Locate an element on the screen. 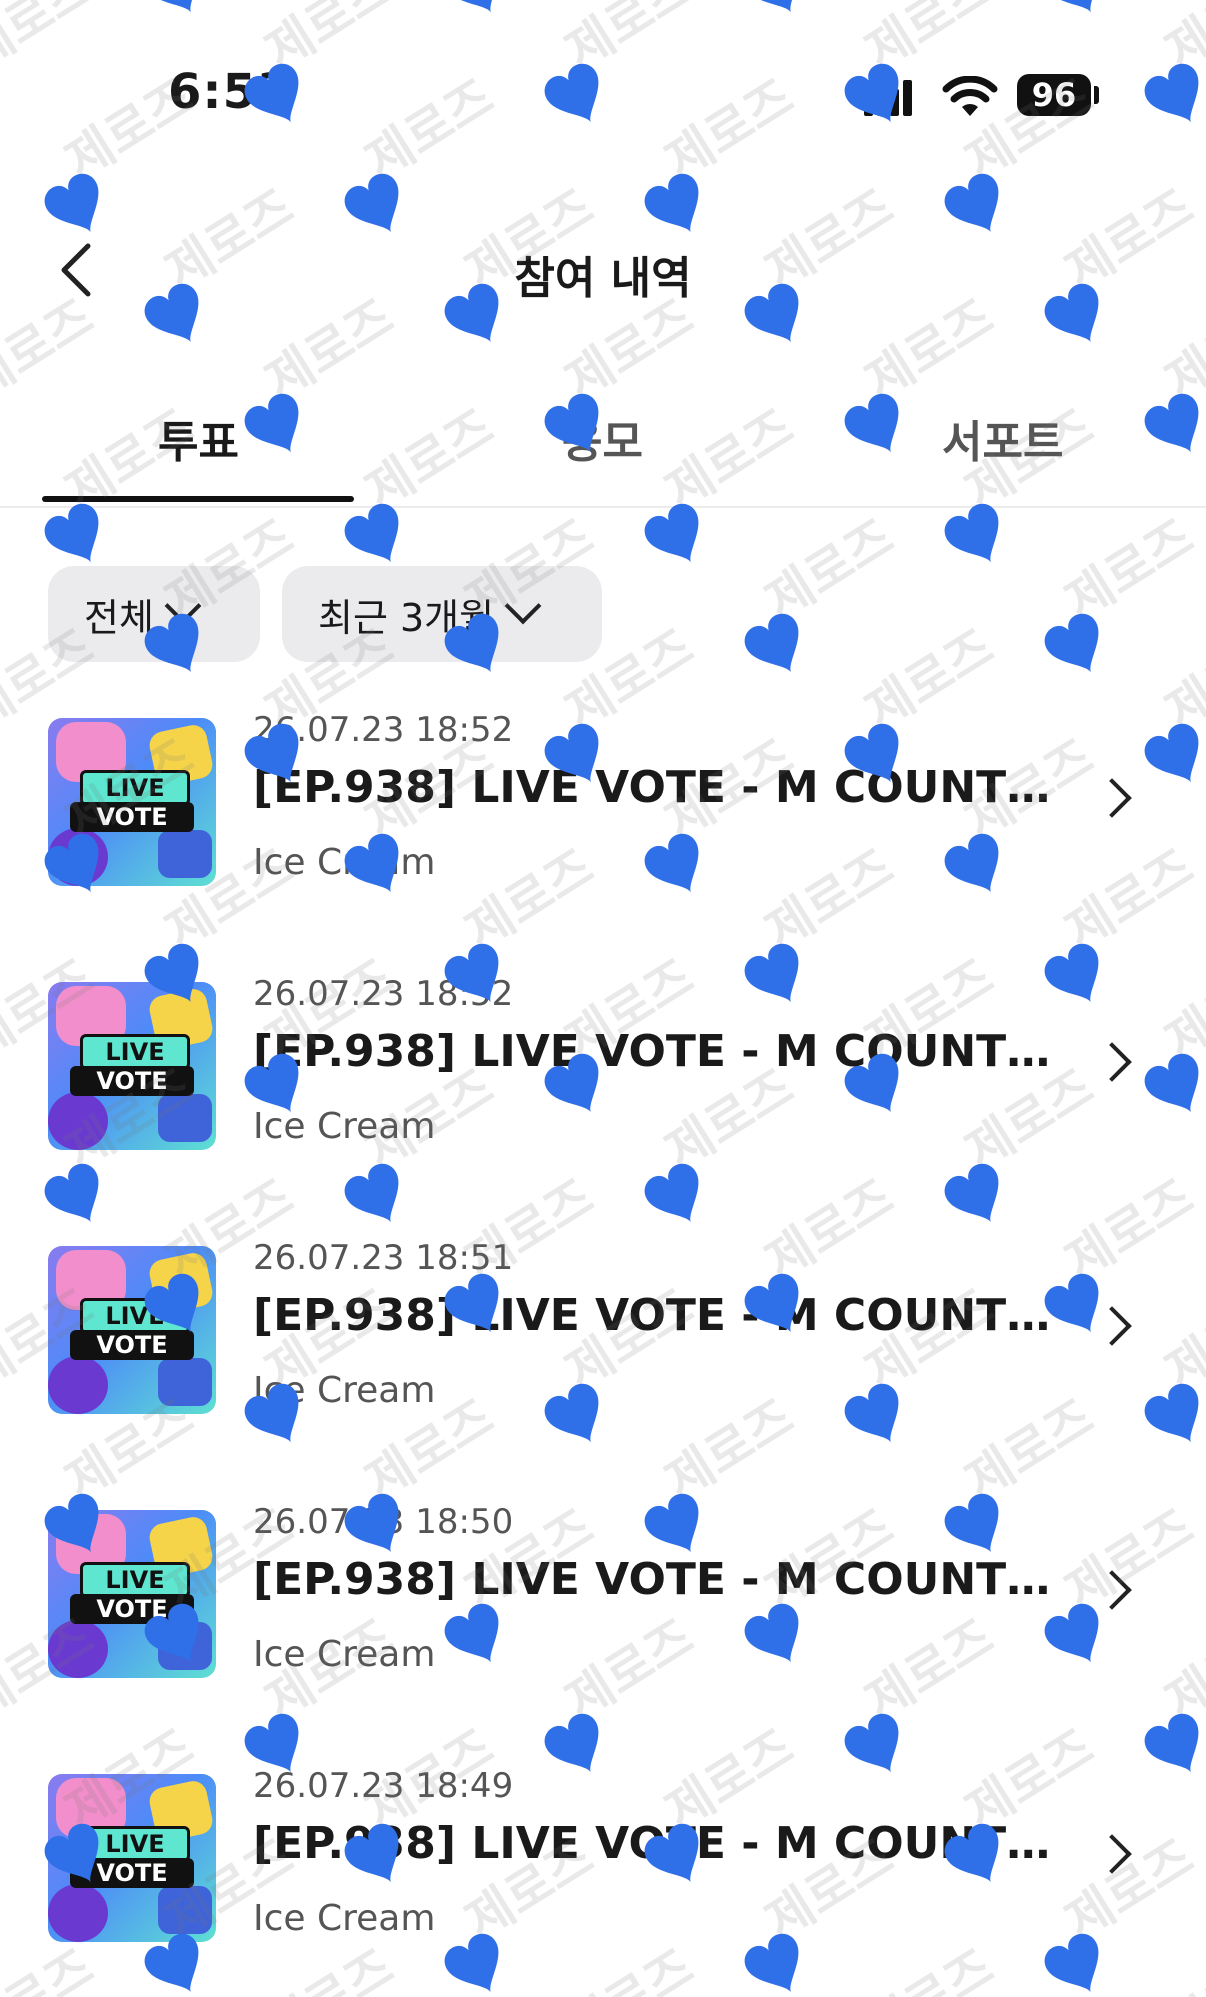 This screenshot has width=1206, height=1997. wifi-icon is located at coordinates (970, 96).